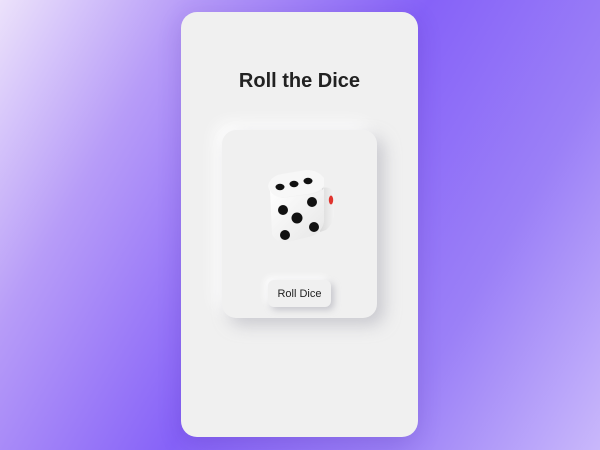  I want to click on dice-side-pip, so click(331, 200).